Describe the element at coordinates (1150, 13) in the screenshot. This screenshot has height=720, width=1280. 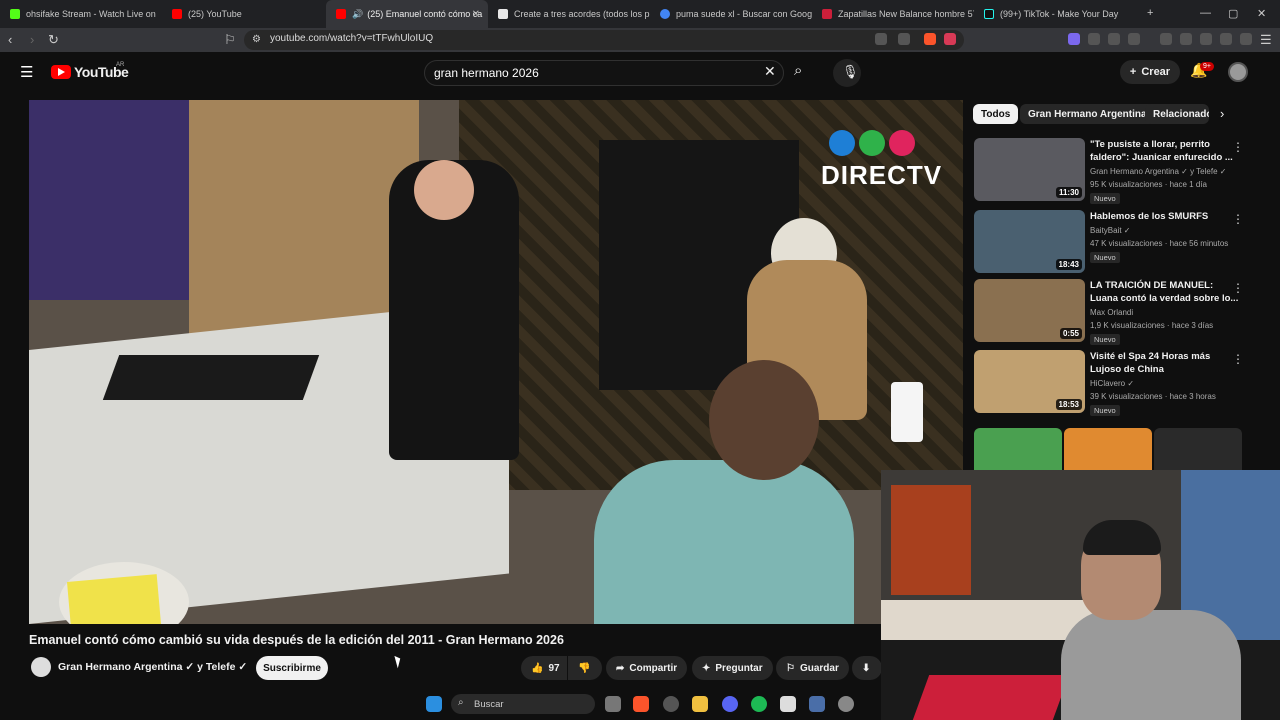
I see `new-tab-icon: +` at that location.